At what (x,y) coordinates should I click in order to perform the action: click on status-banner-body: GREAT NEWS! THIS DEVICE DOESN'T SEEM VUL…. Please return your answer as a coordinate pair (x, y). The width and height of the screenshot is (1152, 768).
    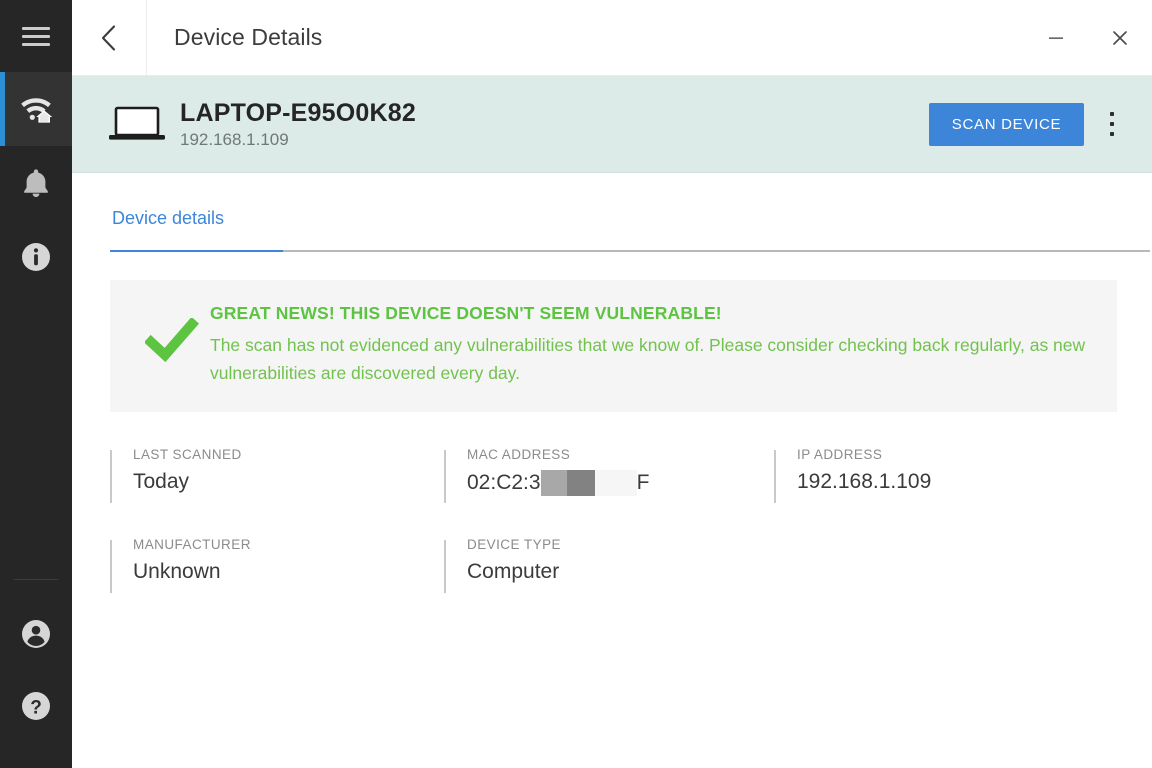
    Looking at the image, I should click on (649, 345).